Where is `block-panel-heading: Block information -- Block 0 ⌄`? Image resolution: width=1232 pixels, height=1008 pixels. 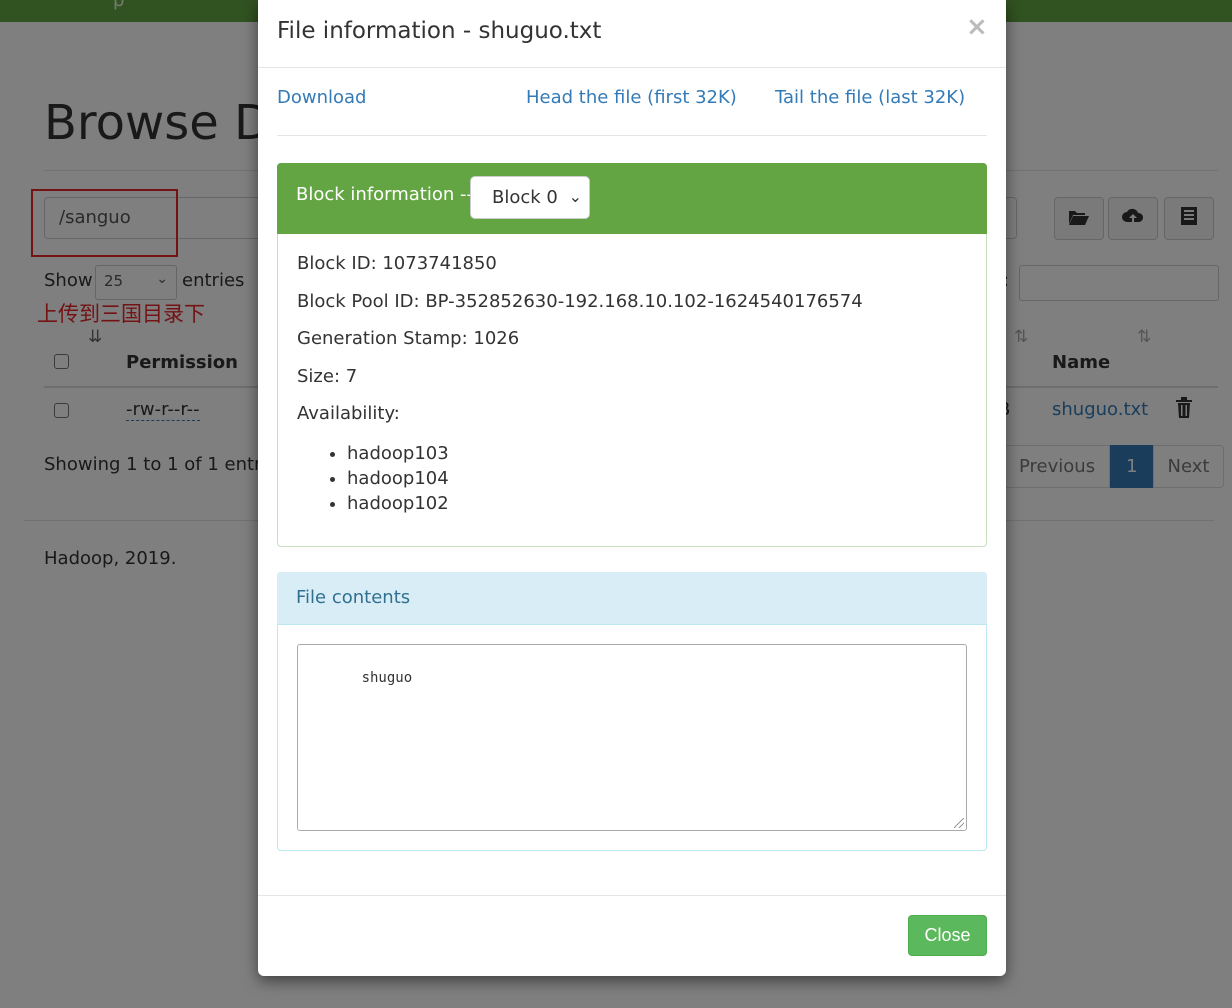 block-panel-heading: Block information -- Block 0 ⌄ is located at coordinates (632, 198).